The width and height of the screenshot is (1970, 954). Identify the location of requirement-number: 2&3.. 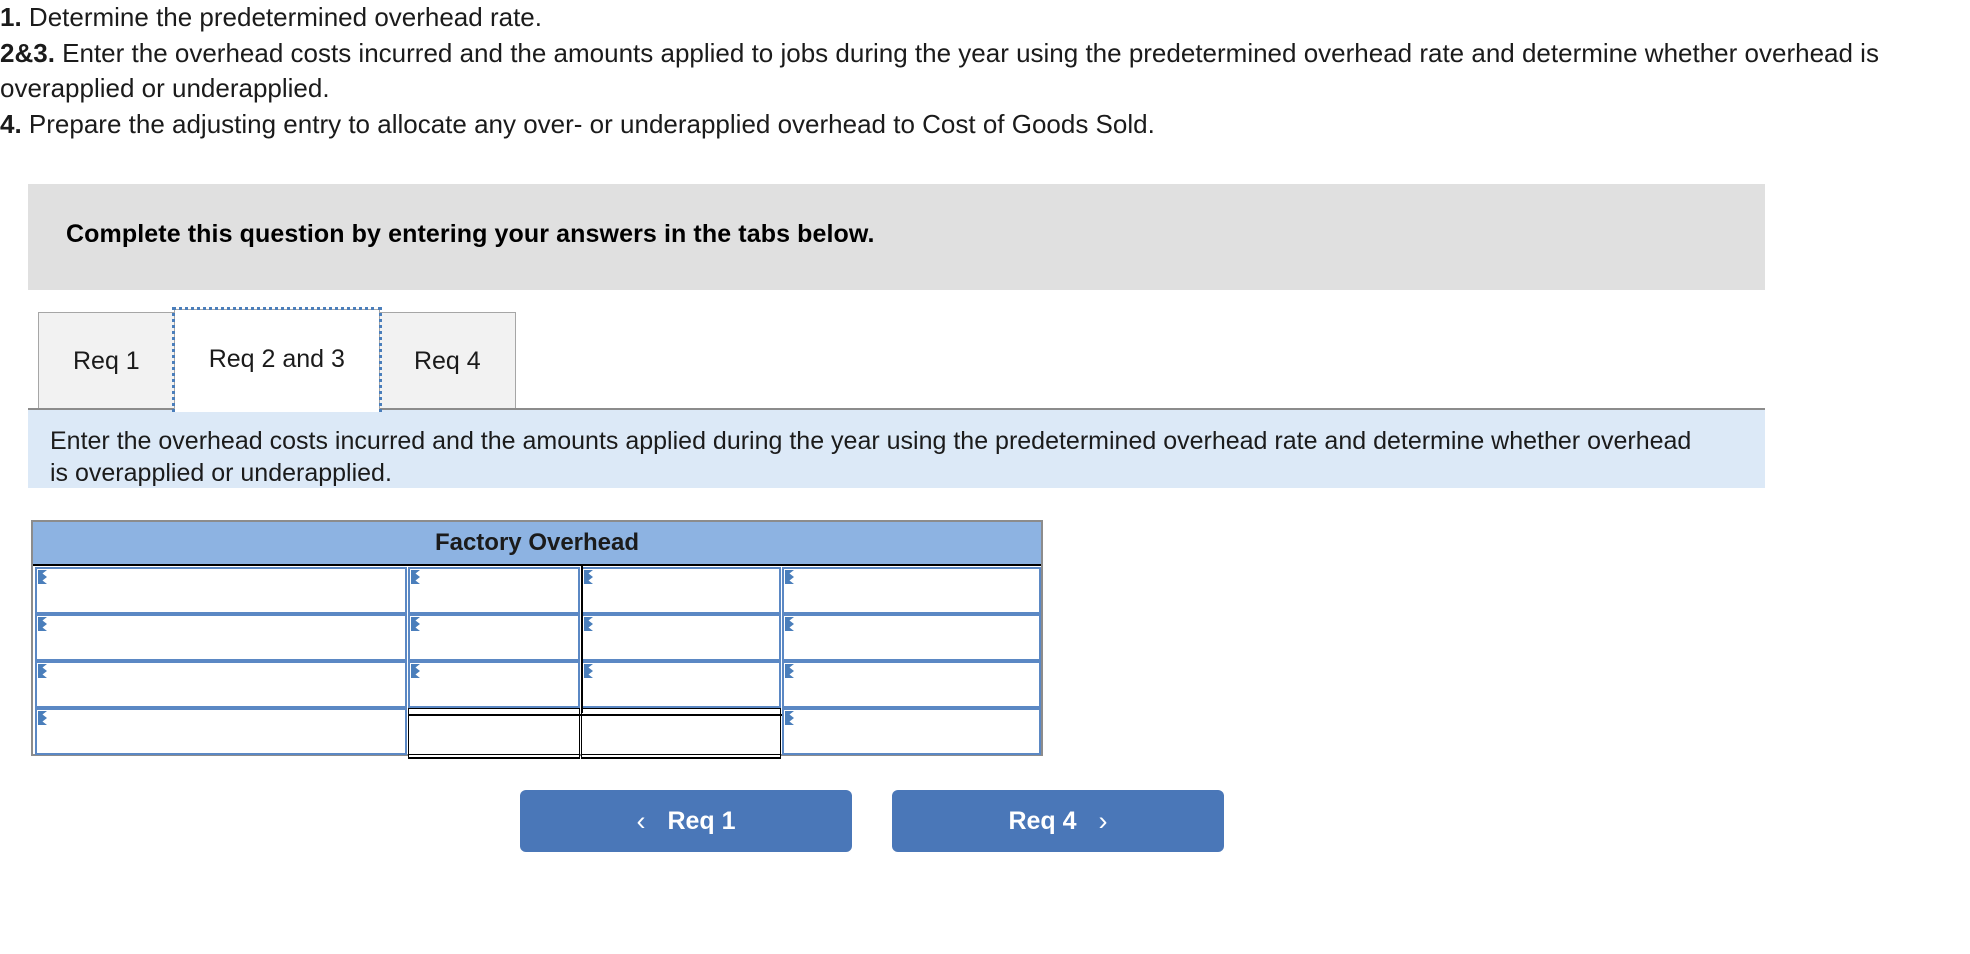
(27, 53).